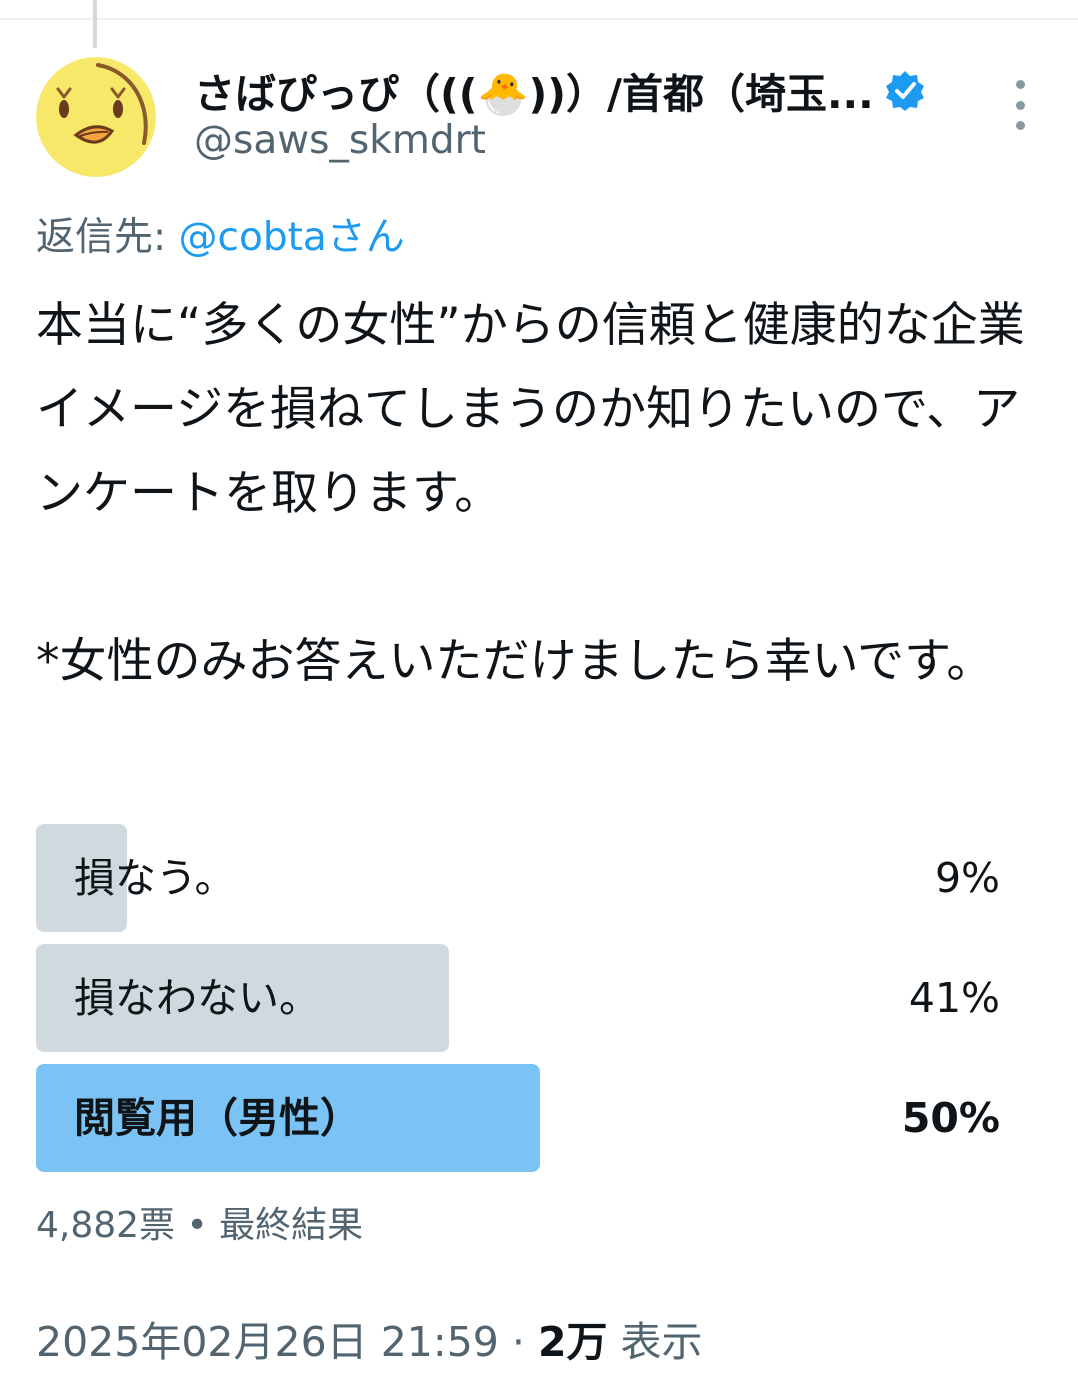  What do you see at coordinates (287, 1342) in the screenshot?
I see `timestamp-link: 2025年02月26日 21:59 ·` at bounding box center [287, 1342].